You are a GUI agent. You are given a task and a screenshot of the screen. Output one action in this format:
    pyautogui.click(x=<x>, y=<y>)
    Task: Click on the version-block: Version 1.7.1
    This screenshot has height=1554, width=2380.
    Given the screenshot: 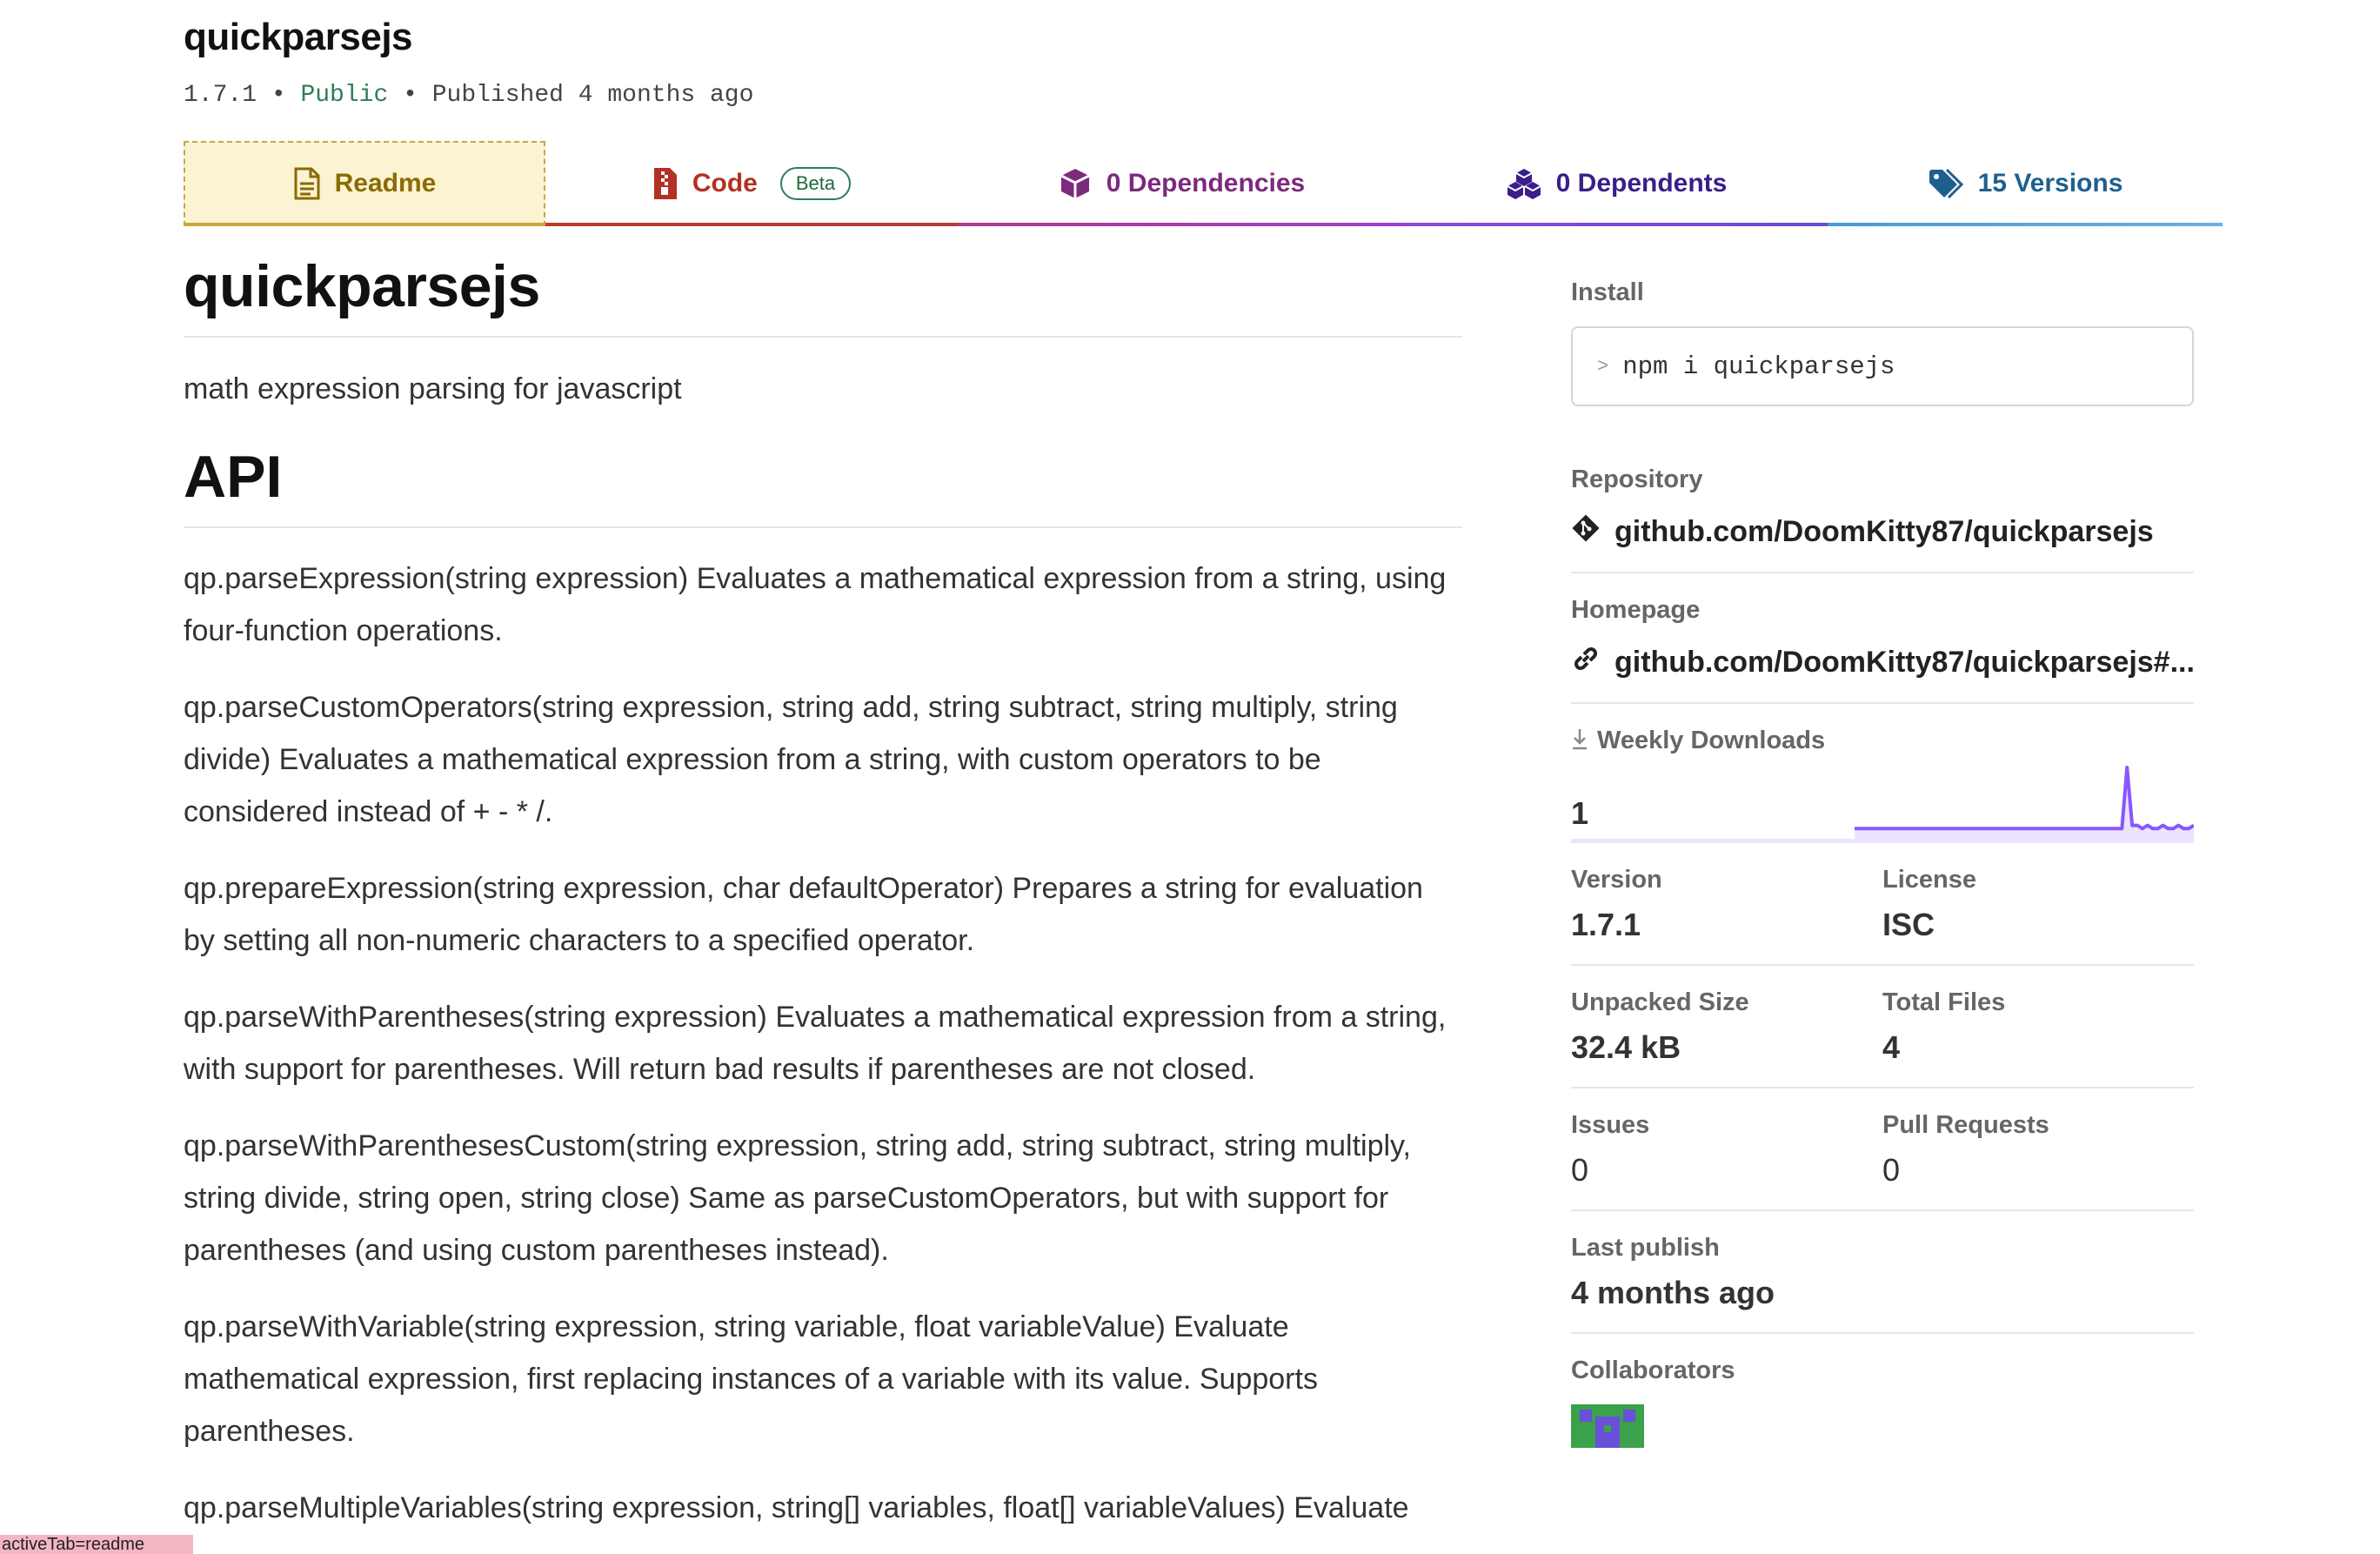 What is the action you would take?
    pyautogui.click(x=1726, y=904)
    